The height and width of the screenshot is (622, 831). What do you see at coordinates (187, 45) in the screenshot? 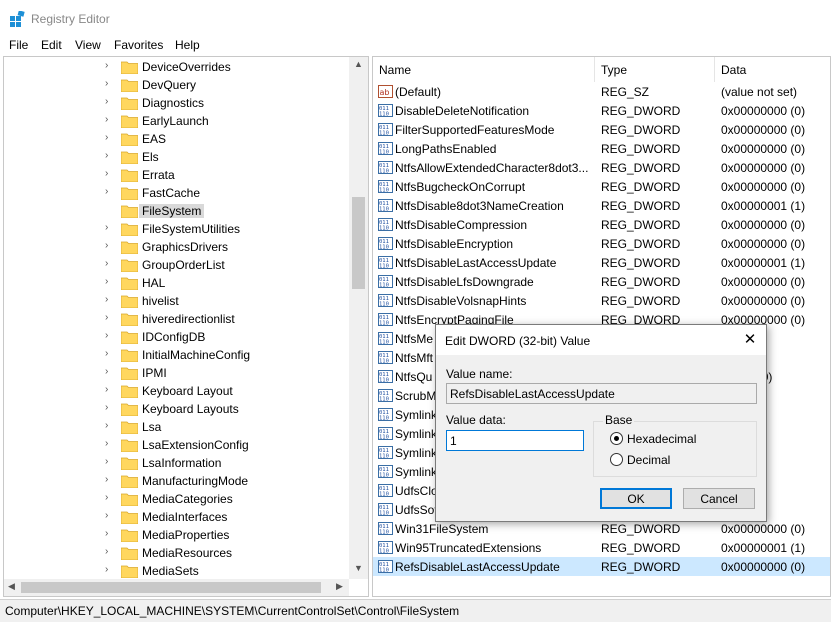
I see `menu-help: Help` at bounding box center [187, 45].